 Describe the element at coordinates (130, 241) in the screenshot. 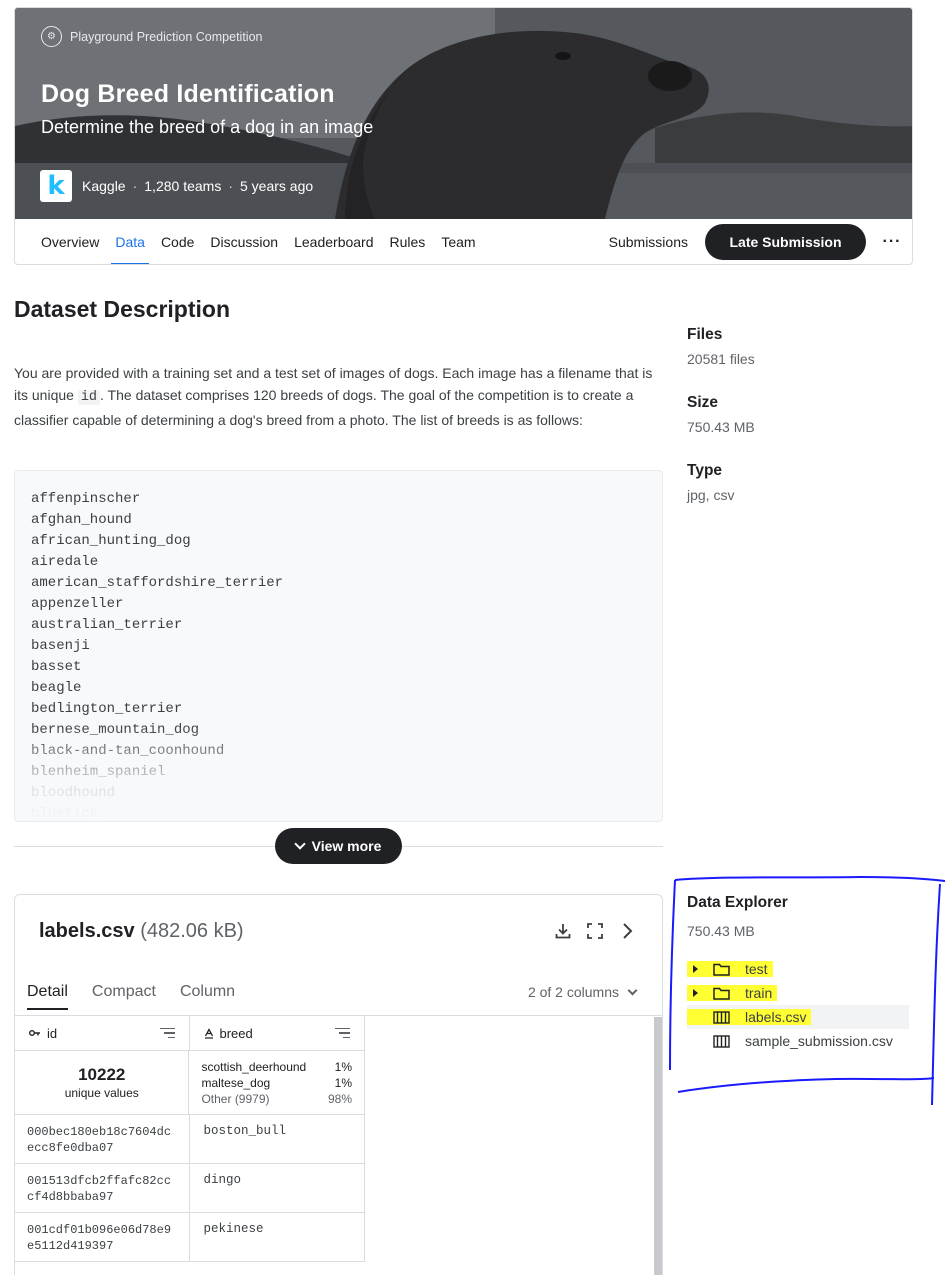

I see `tab-data: Data` at that location.